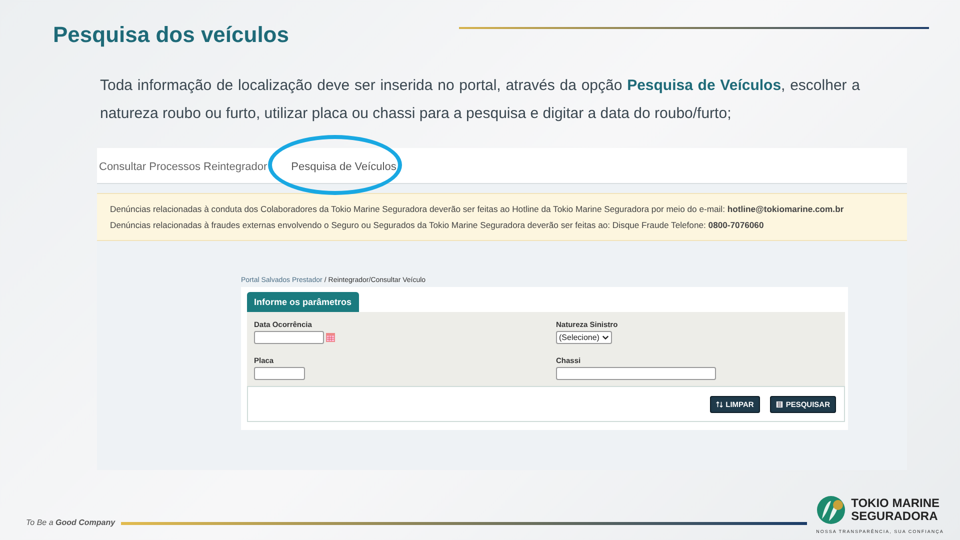 This screenshot has height=540, width=960. What do you see at coordinates (71, 522) in the screenshot?
I see `tagline: To Be a Good Company` at bounding box center [71, 522].